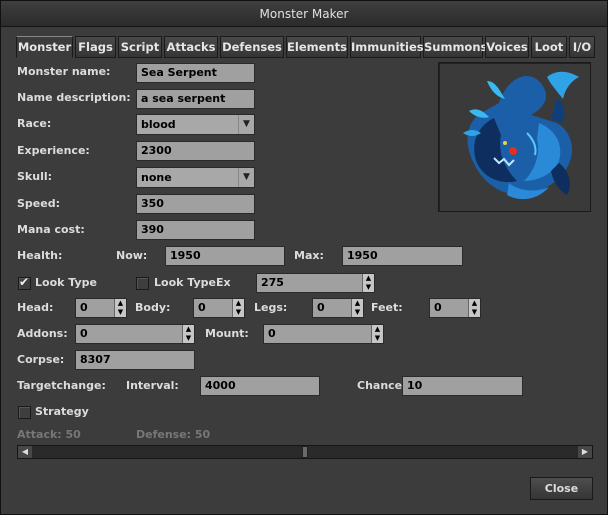 This screenshot has width=608, height=515. Describe the element at coordinates (272, 333) in the screenshot. I see `mount-value: 0` at that location.